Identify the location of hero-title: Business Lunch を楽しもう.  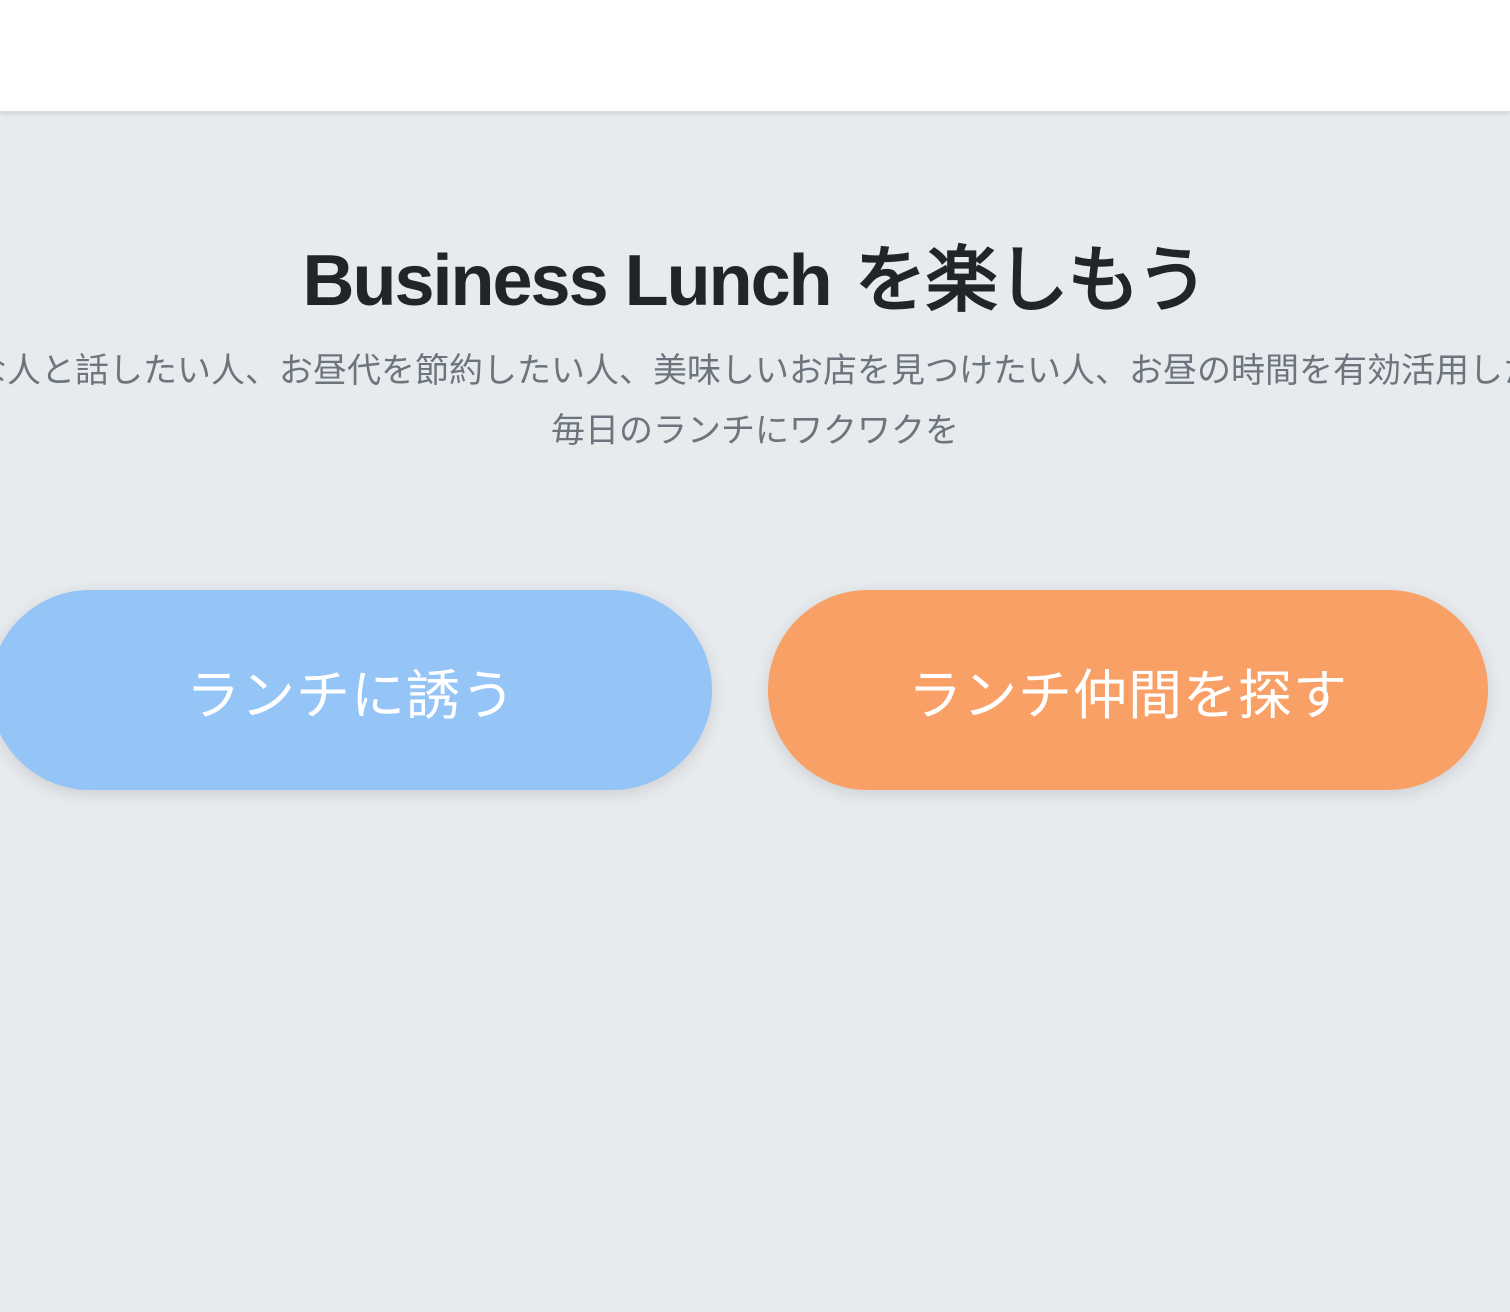
(755, 280).